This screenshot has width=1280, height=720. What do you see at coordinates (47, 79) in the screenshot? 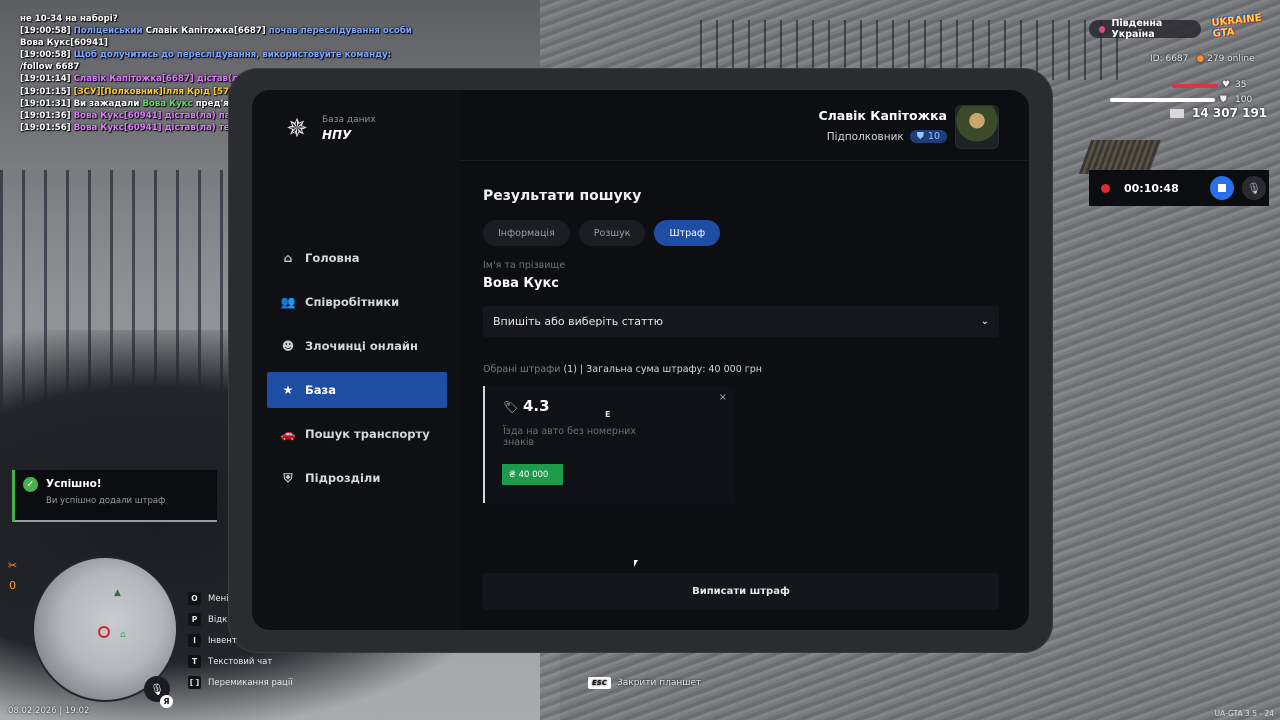
I see `chat-segment: [19:01:14]` at bounding box center [47, 79].